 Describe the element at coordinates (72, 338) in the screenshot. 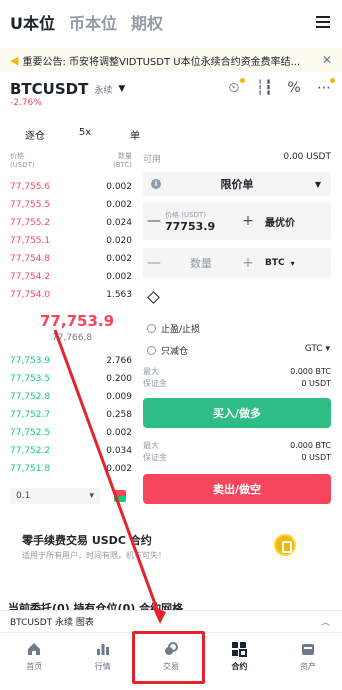

I see `mark-price: 77,766.8` at that location.